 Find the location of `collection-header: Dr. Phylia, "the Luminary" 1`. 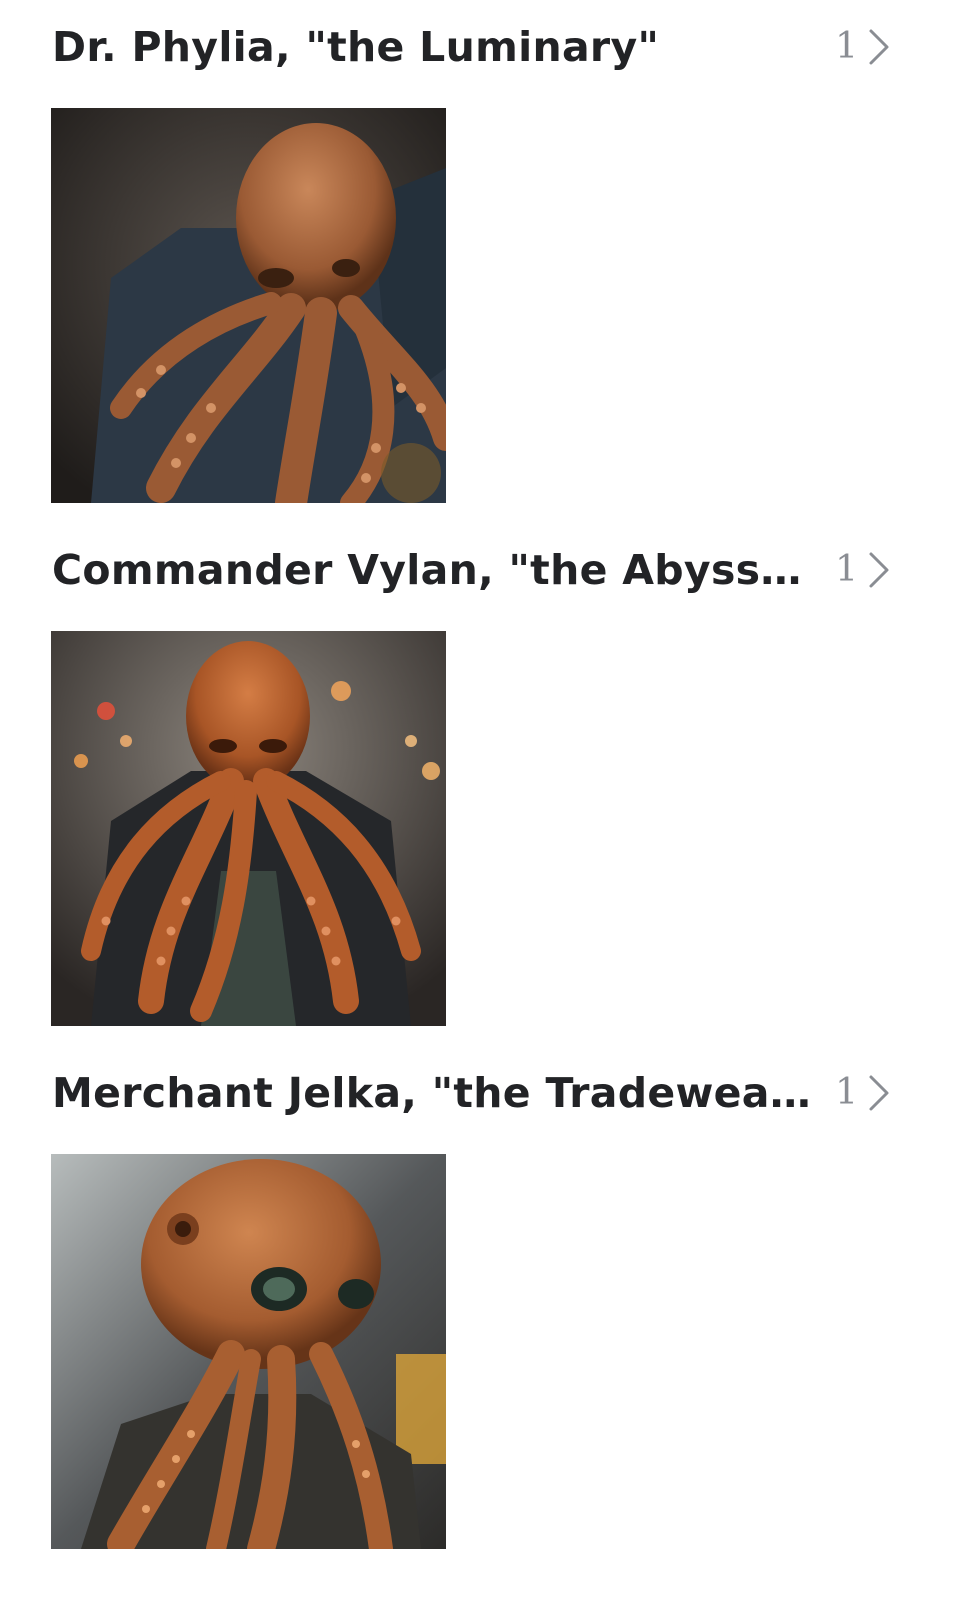

collection-header: Dr. Phylia, "the Luminary" 1 is located at coordinates (472, 47).